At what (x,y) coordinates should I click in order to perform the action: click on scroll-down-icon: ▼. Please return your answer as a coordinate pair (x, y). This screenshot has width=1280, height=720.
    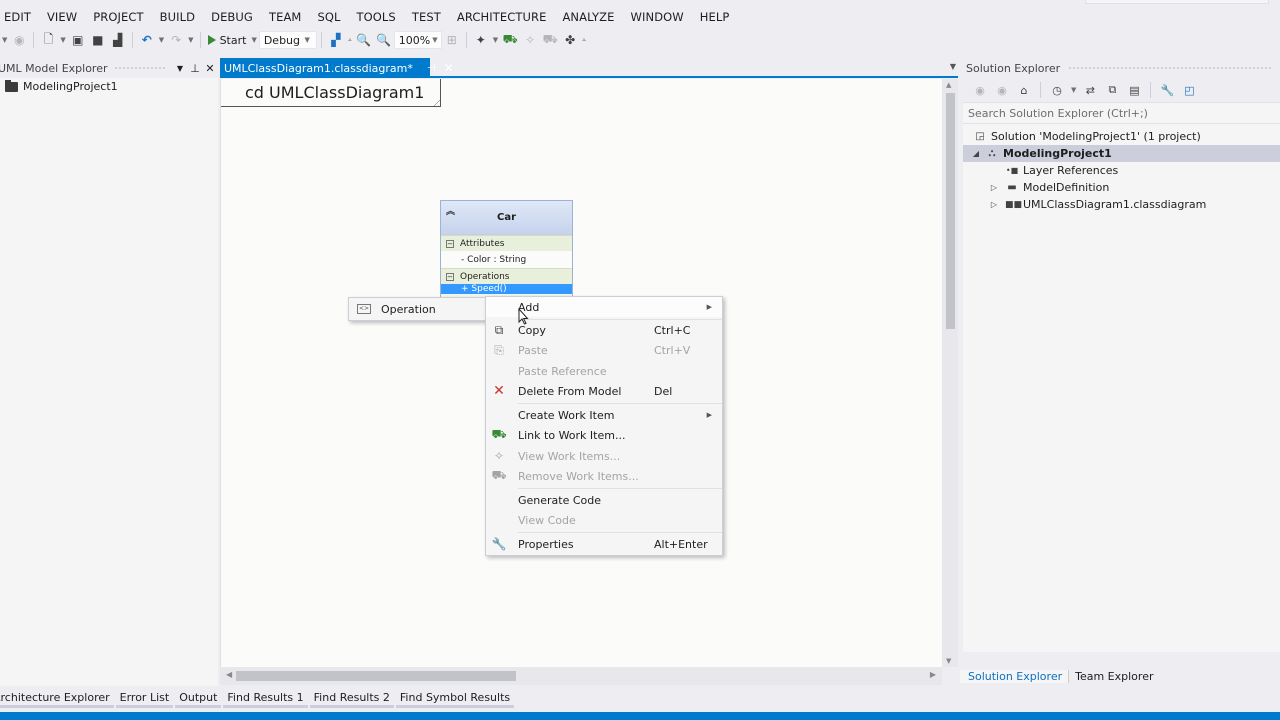
    Looking at the image, I should click on (948, 661).